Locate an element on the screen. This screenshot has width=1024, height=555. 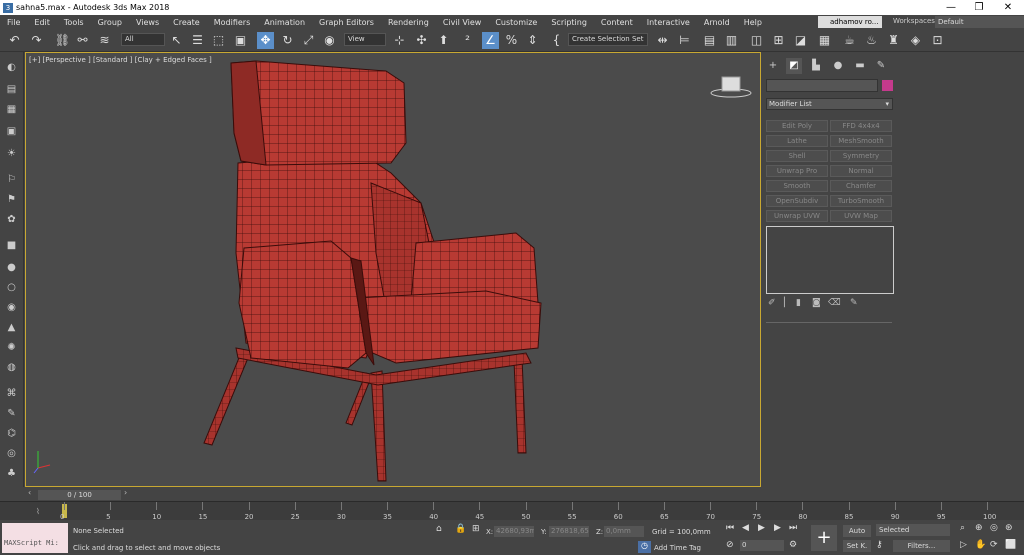
configure-sets-icon: ✎ is located at coordinates (854, 303).